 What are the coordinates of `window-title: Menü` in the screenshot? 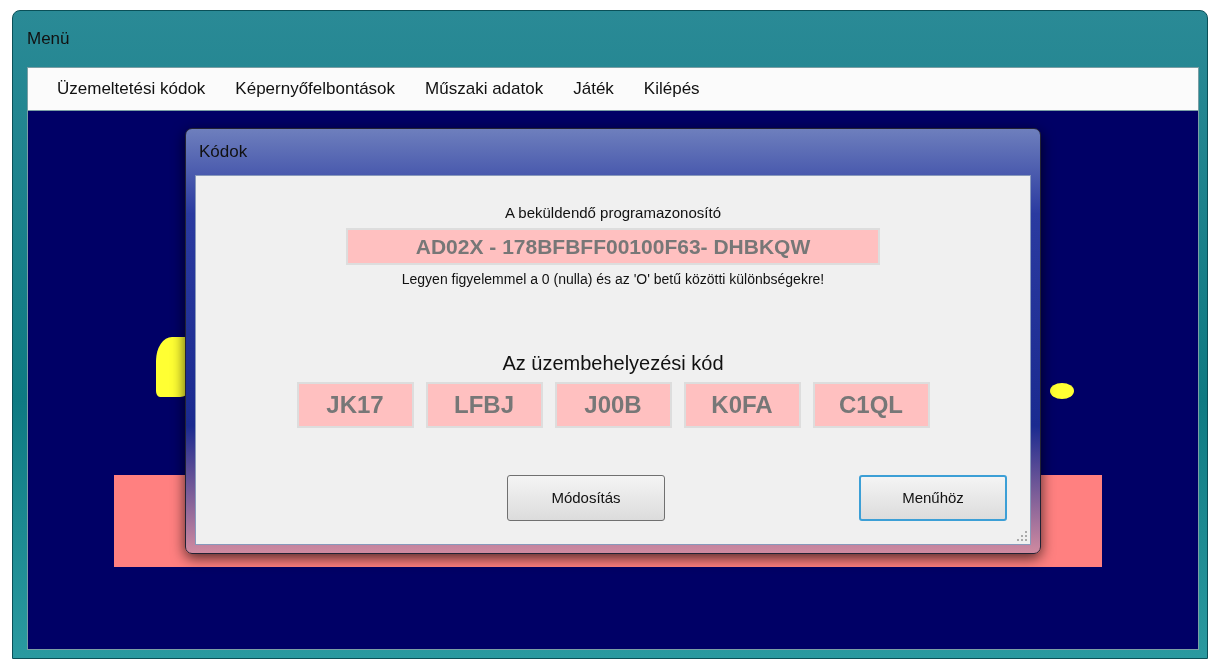 It's located at (49, 39).